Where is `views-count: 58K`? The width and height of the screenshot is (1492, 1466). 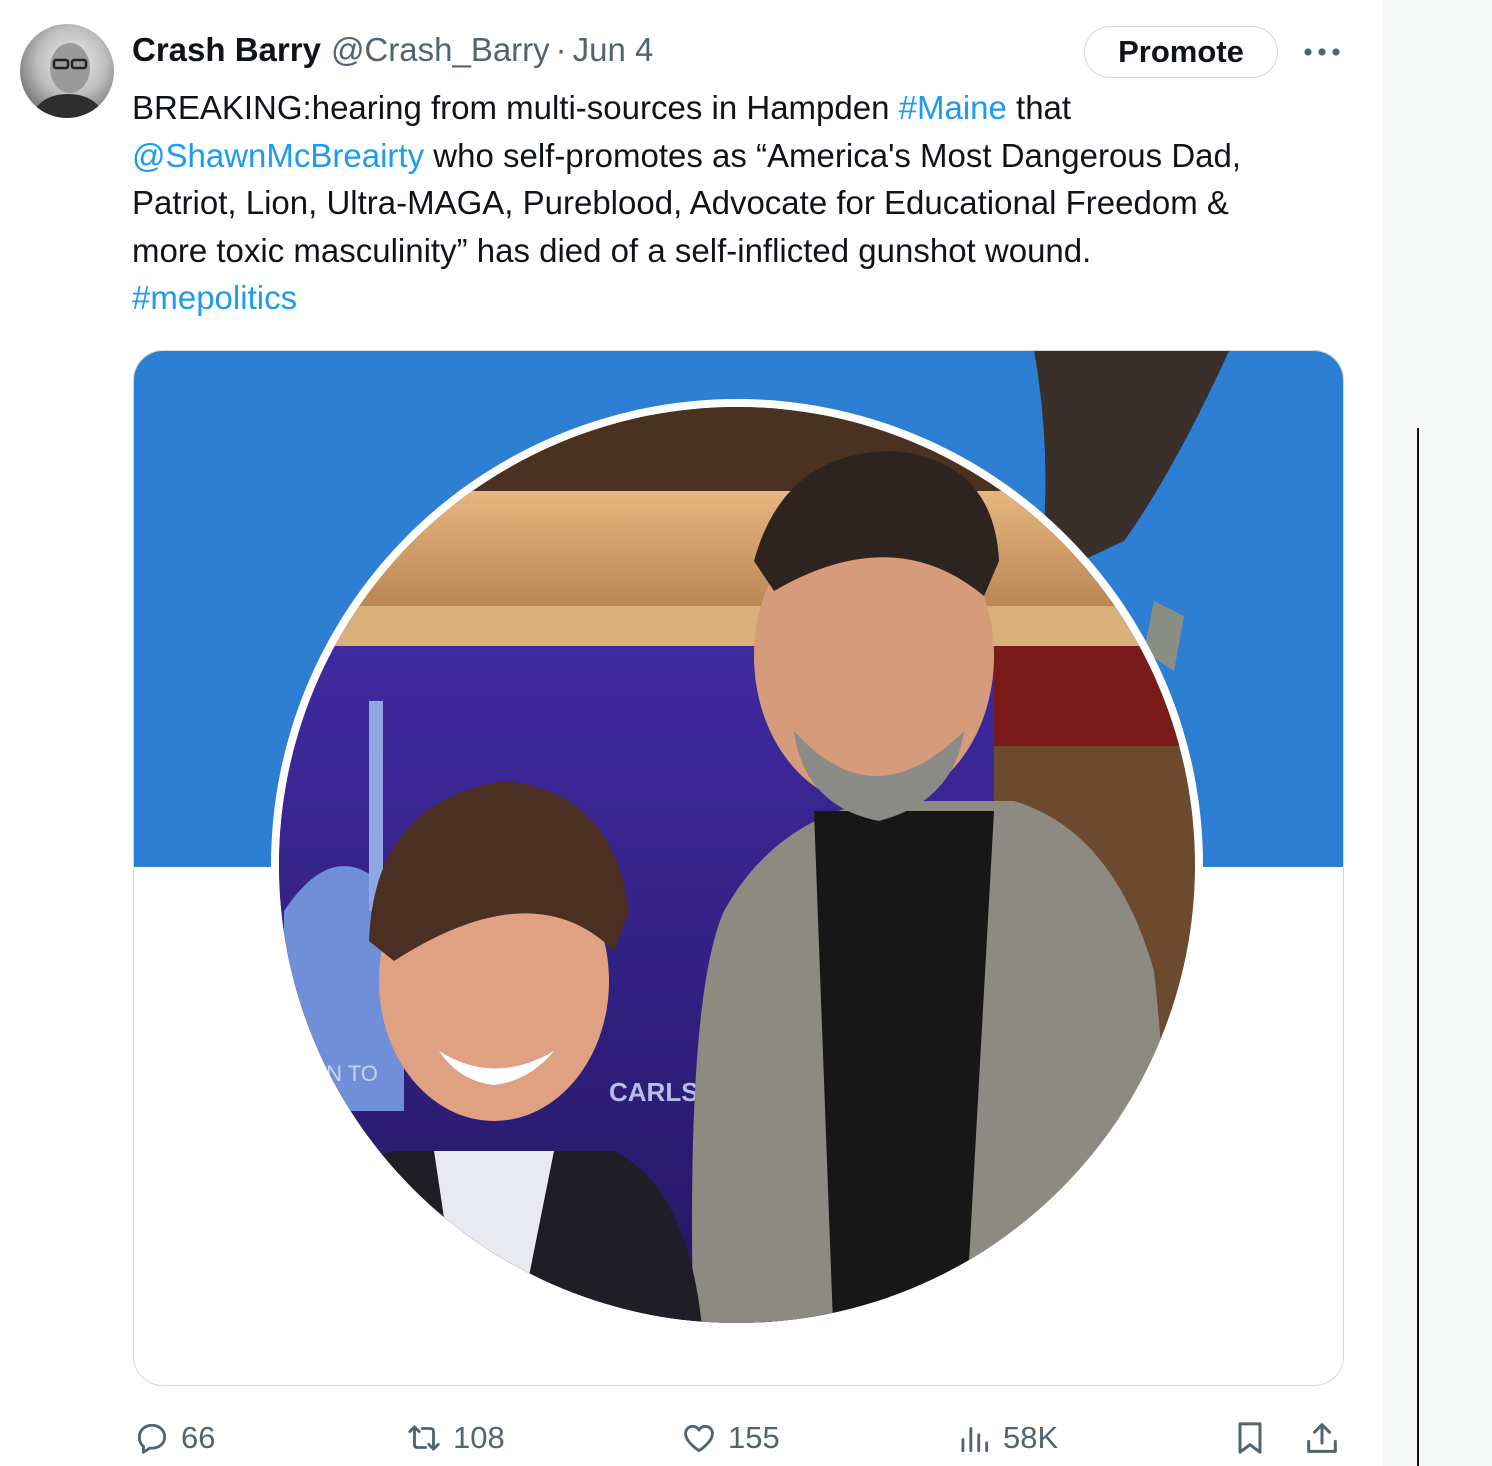
views-count: 58K is located at coordinates (1031, 1437).